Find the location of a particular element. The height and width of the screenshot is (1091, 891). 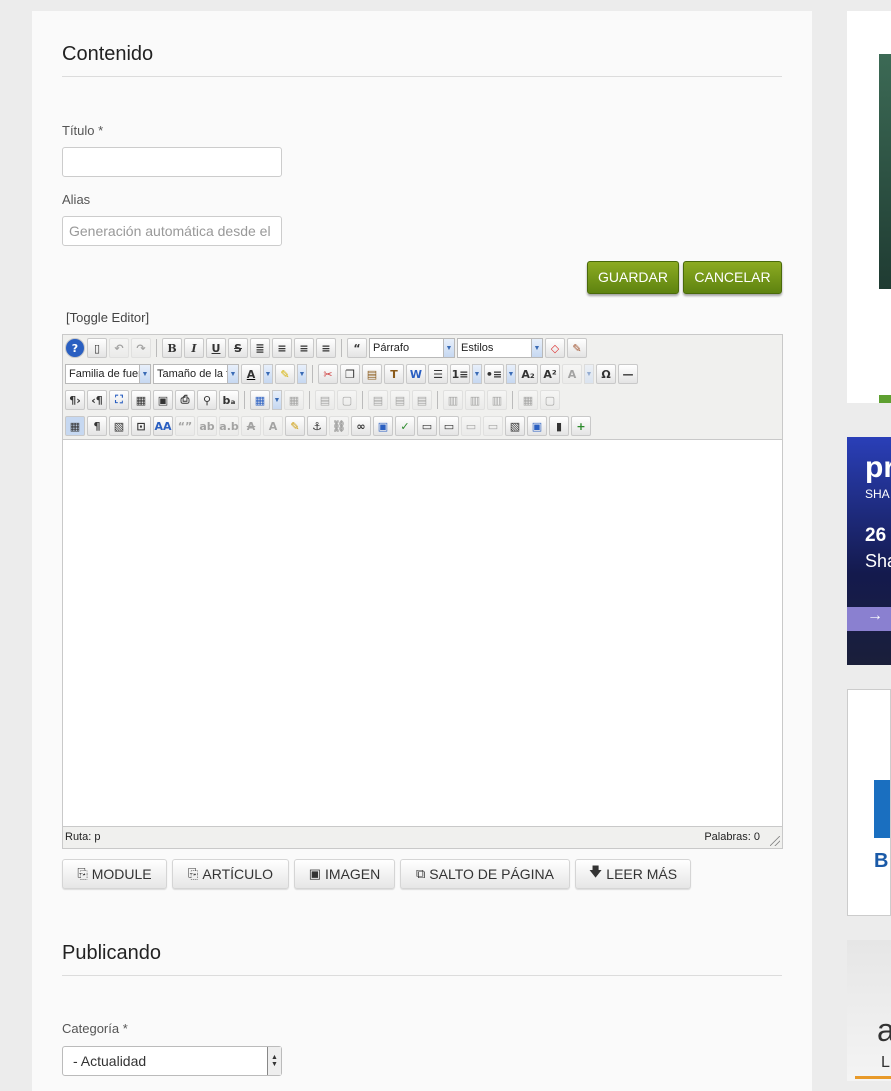

absolute-icon: ▧ is located at coordinates (515, 426).